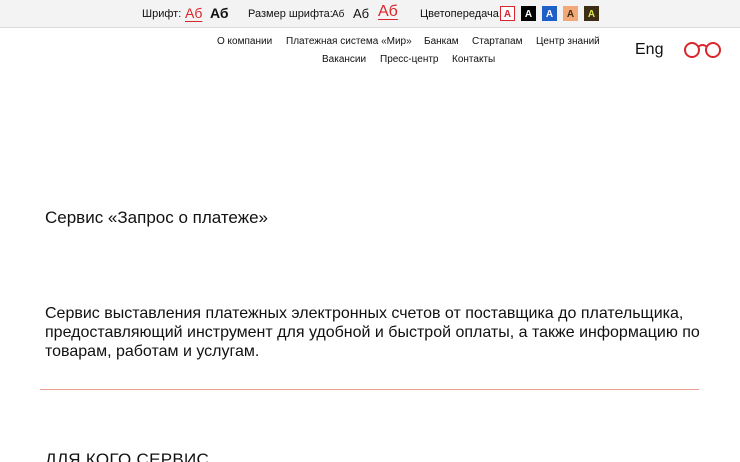  Describe the element at coordinates (528, 13) in the screenshot. I see `color-scheme-black: А` at that location.